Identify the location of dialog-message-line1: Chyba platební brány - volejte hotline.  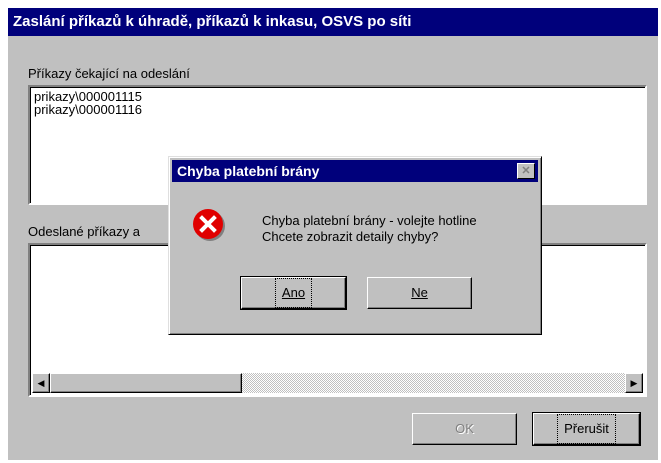
(369, 220).